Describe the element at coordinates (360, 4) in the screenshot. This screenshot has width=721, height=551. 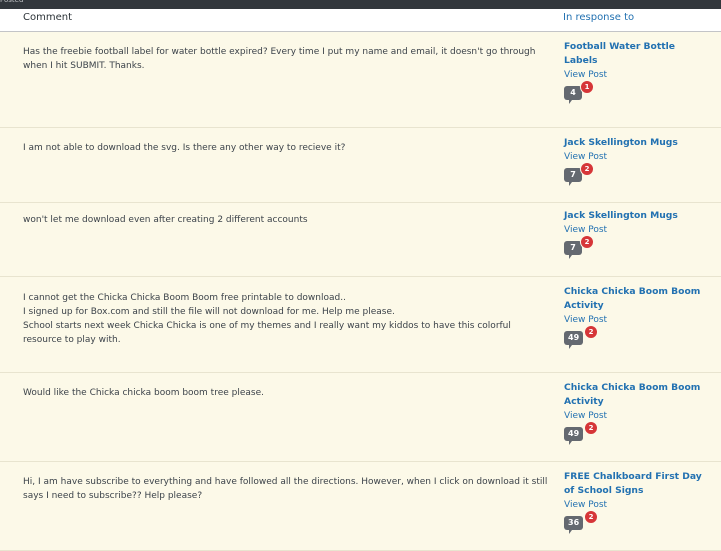
I see `admin-top-bar: Posted` at that location.